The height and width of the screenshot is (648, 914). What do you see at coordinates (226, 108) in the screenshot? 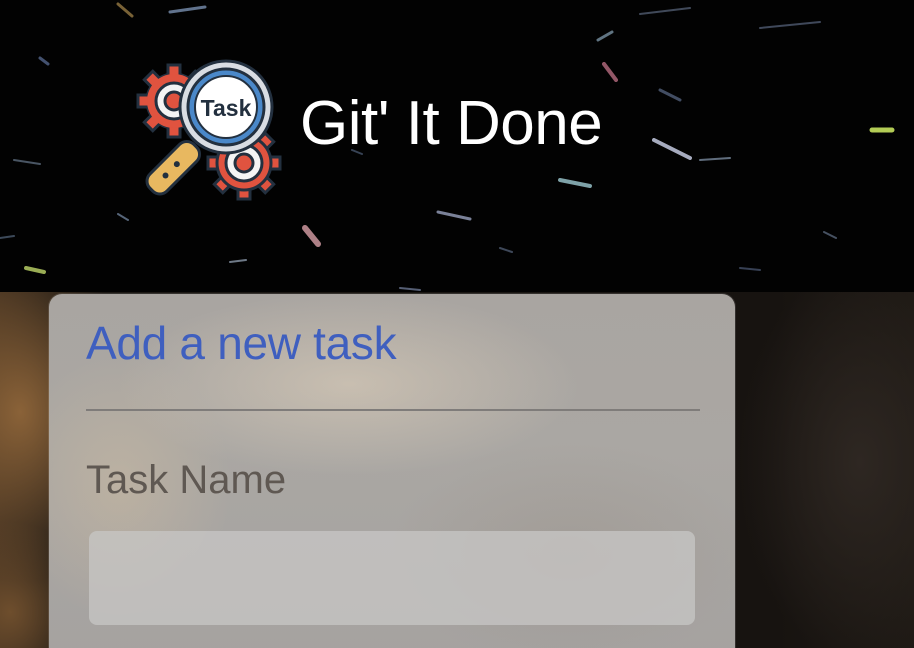
I see `logo-badge-text: Task` at bounding box center [226, 108].